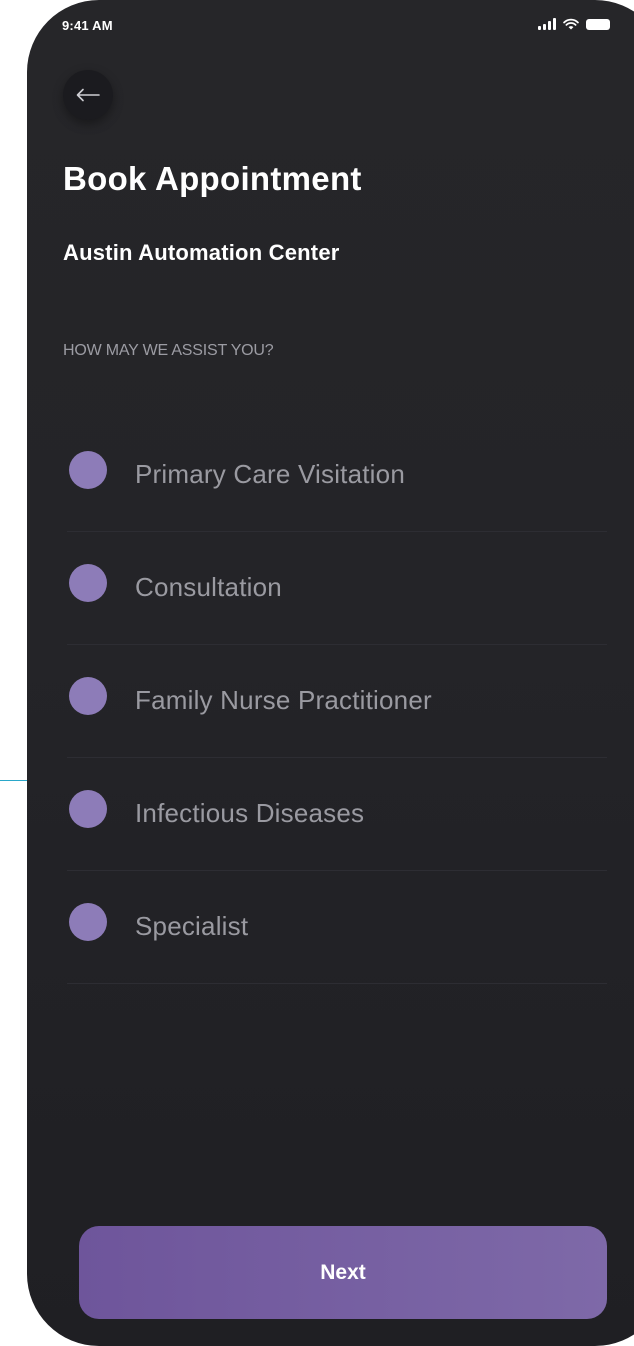 This screenshot has height=1346, width=634. What do you see at coordinates (337, 927) in the screenshot?
I see `option-specialist: Specialist` at bounding box center [337, 927].